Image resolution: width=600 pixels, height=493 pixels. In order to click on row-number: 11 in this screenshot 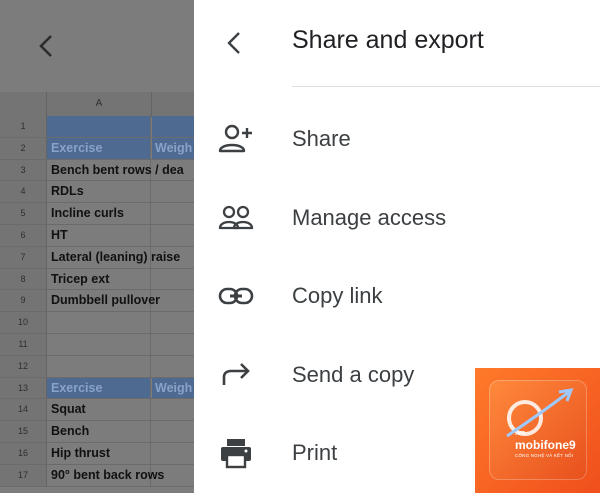, I will do `click(23, 344)`.